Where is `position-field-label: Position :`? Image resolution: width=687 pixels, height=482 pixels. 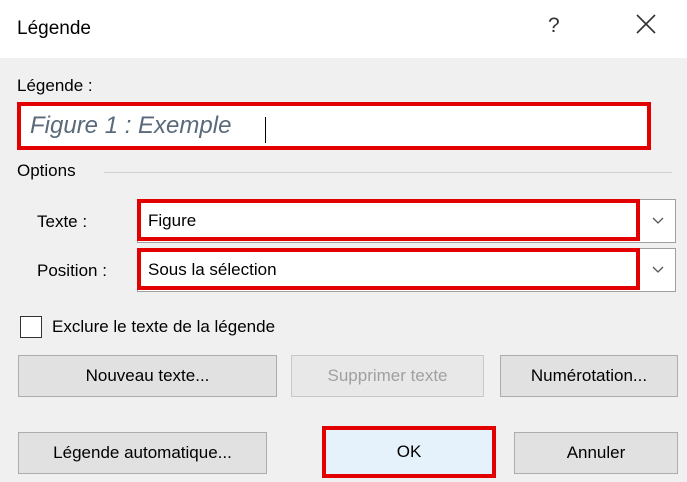 position-field-label: Position : is located at coordinates (72, 270).